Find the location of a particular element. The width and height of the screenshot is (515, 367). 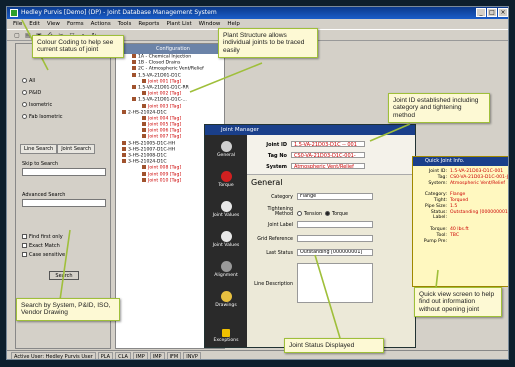

tag-value: CS0-VA-21D03-D1C-001-JO1 is located at coordinates (328, 155).